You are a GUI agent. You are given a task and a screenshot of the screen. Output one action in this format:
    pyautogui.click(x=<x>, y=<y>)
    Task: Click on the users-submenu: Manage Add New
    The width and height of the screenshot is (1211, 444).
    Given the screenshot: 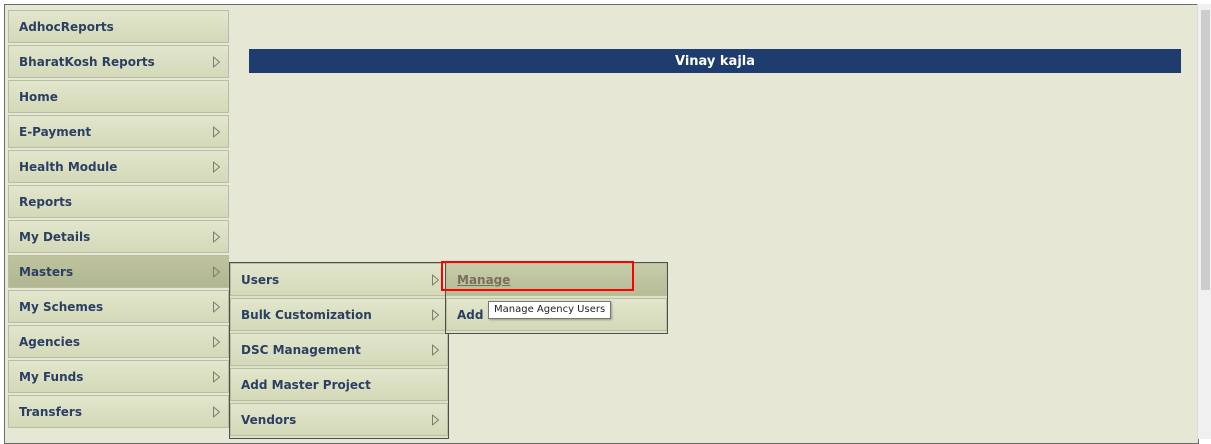 What is the action you would take?
    pyautogui.click(x=556, y=298)
    